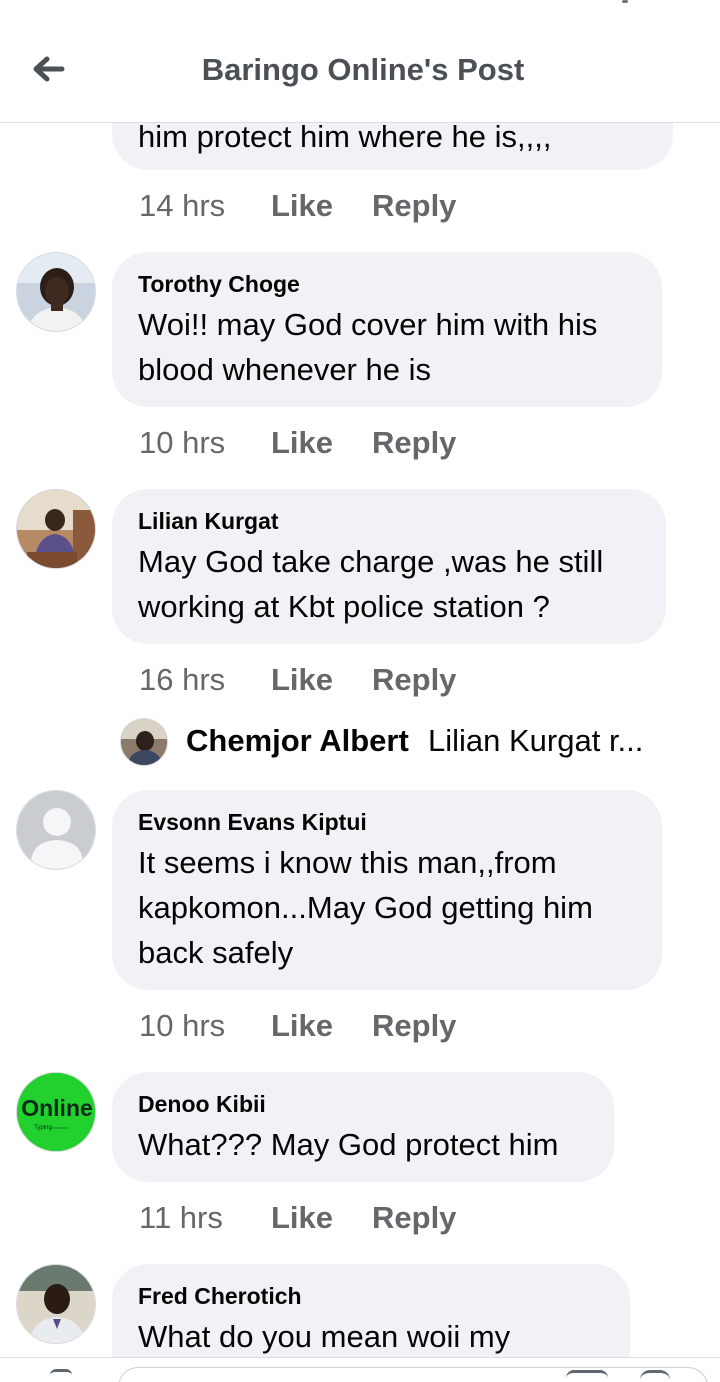  What do you see at coordinates (181, 1218) in the screenshot?
I see `comment-time: 11 hrs` at bounding box center [181, 1218].